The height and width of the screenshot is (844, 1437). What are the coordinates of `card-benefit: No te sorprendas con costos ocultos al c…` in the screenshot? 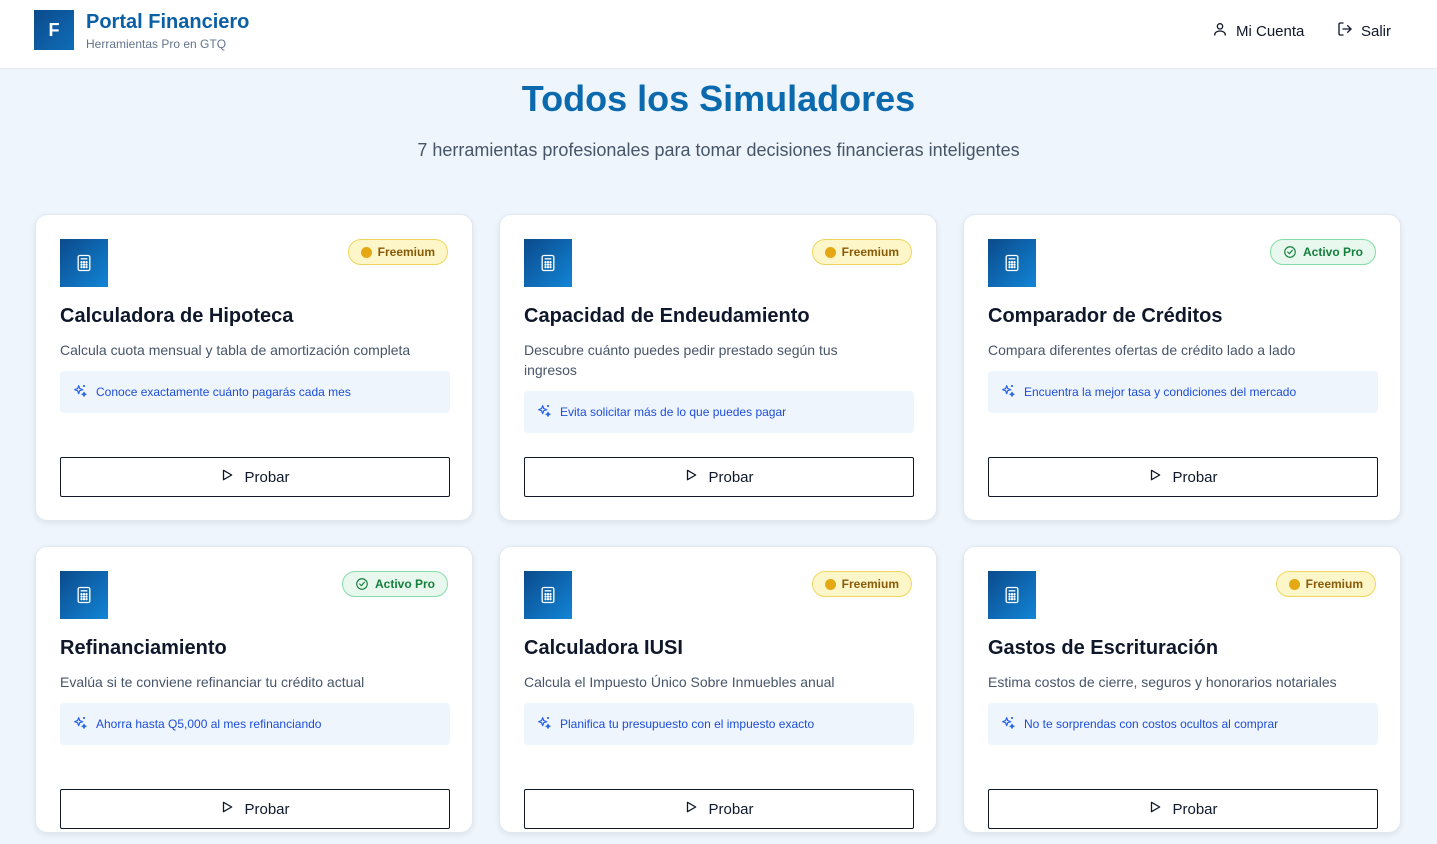 It's located at (1183, 724).